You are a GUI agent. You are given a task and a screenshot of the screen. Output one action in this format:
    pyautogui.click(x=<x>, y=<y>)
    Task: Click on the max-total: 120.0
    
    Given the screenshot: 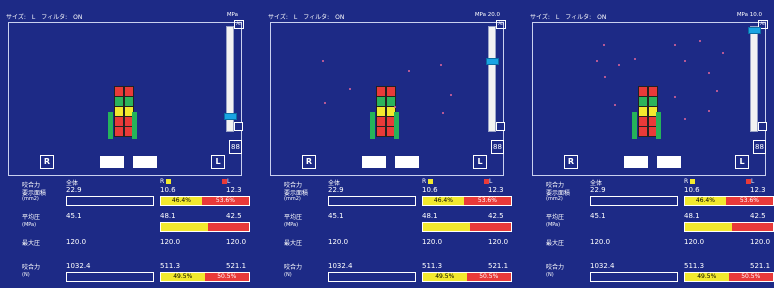 What is the action you would take?
    pyautogui.click(x=76, y=242)
    